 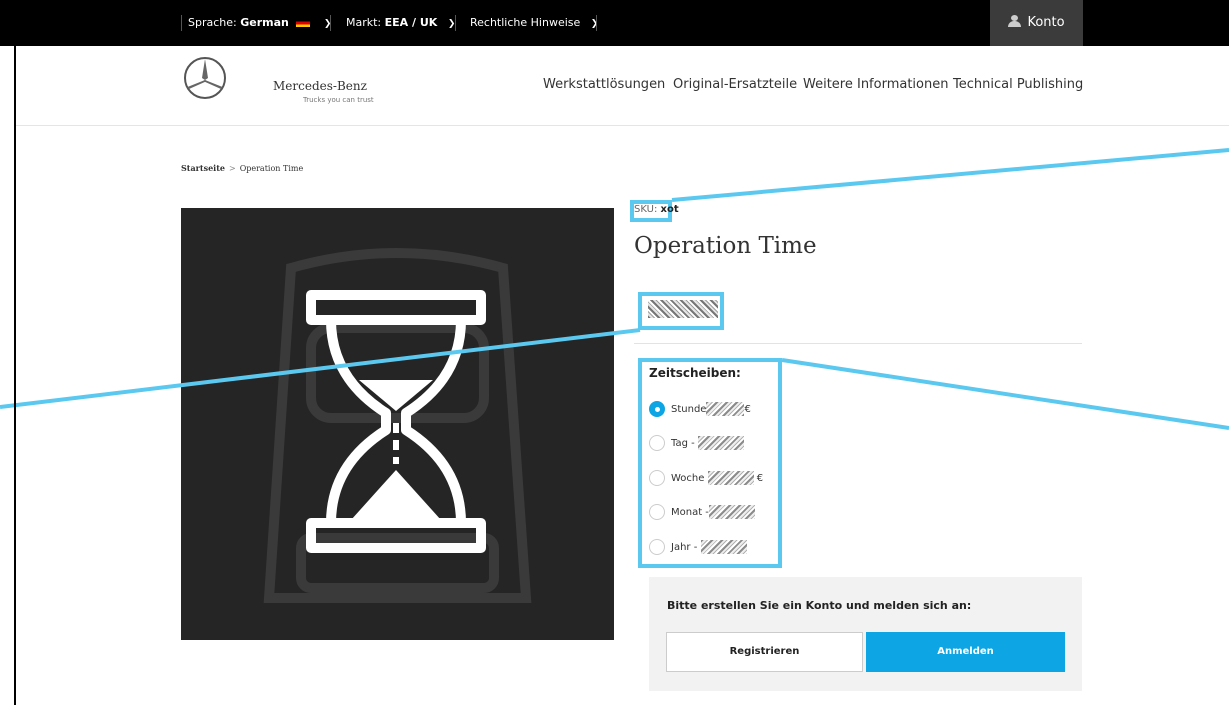 What do you see at coordinates (725, 246) in the screenshot?
I see `product-title: Operation Time` at bounding box center [725, 246].